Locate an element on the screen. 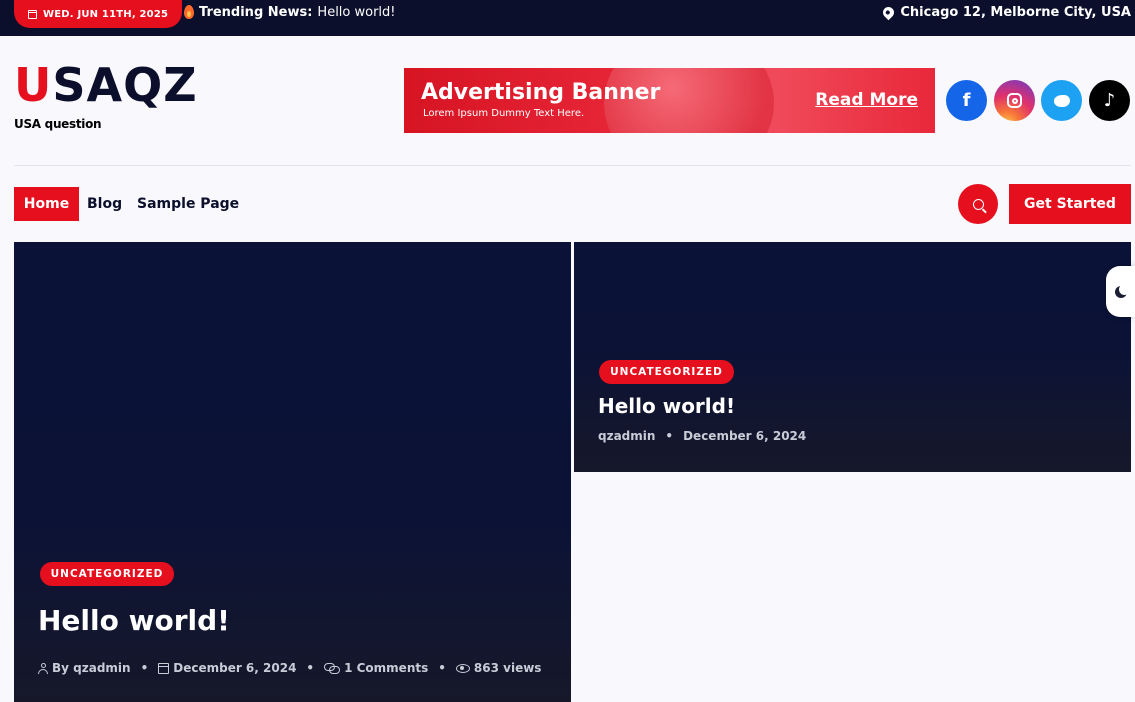  twitter-icon is located at coordinates (1061, 100).